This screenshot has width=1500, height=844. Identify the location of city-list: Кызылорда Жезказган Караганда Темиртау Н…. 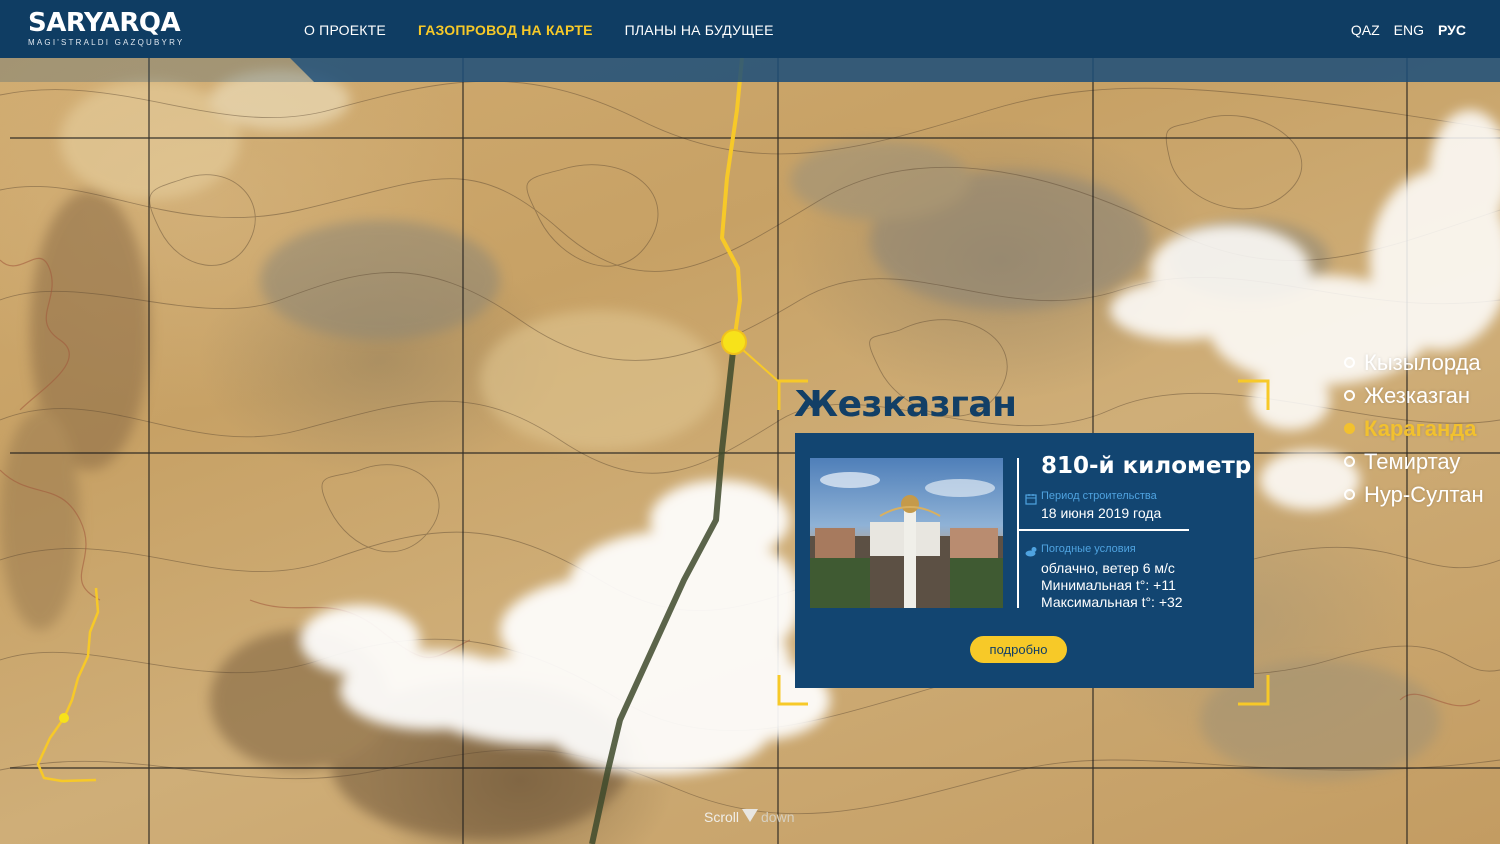
(1414, 428).